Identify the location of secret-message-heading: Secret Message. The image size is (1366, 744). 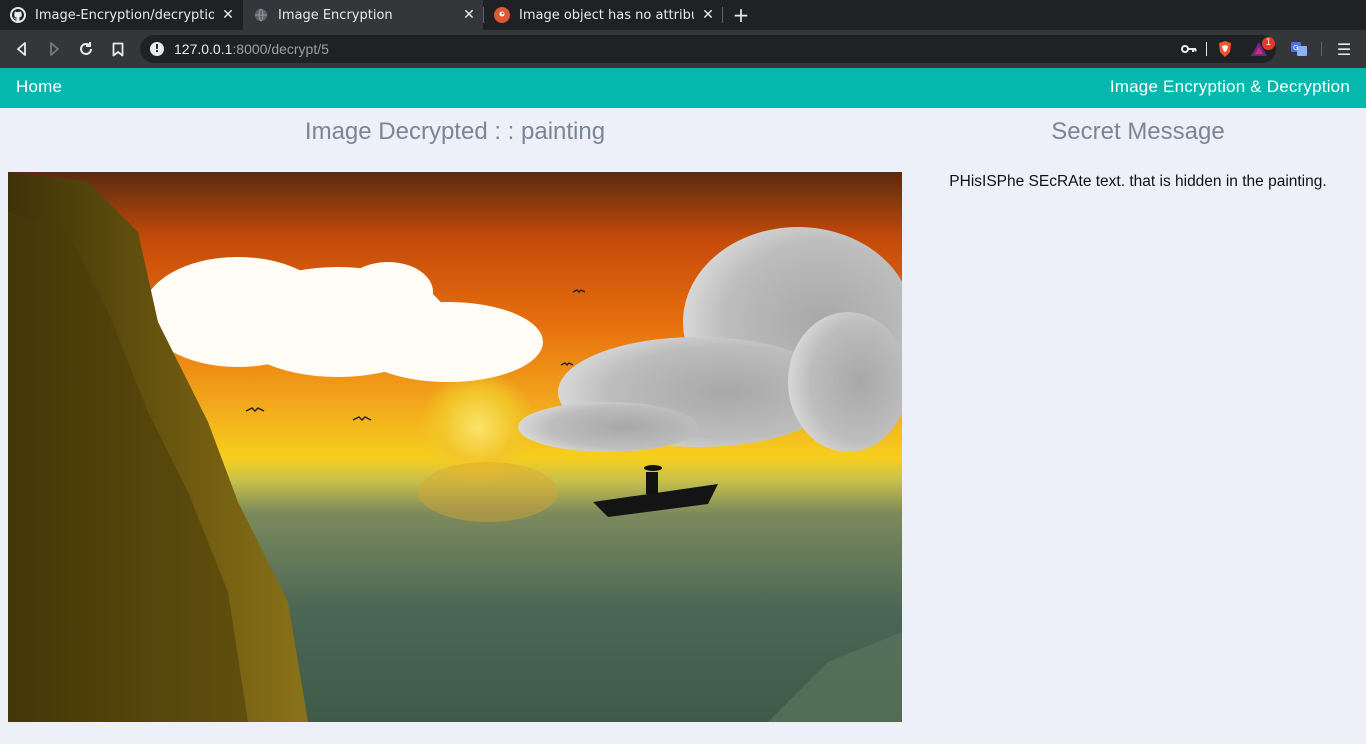
(1138, 131).